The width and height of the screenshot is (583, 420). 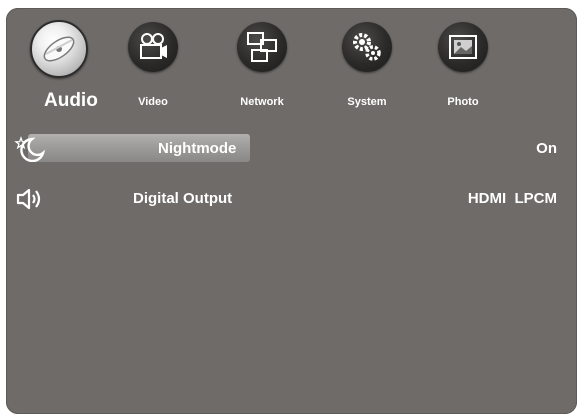 What do you see at coordinates (197, 148) in the screenshot?
I see `setting-label-nightmode: Nightmode` at bounding box center [197, 148].